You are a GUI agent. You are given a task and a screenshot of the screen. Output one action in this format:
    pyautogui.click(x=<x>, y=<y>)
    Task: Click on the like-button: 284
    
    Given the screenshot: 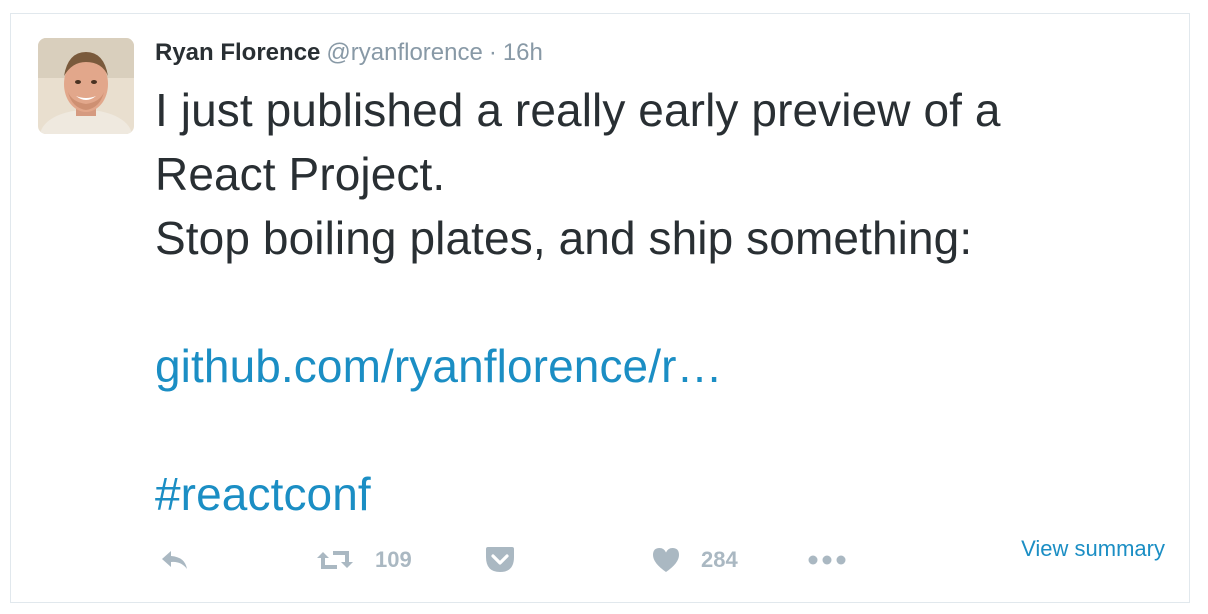 What is the action you would take?
    pyautogui.click(x=694, y=560)
    